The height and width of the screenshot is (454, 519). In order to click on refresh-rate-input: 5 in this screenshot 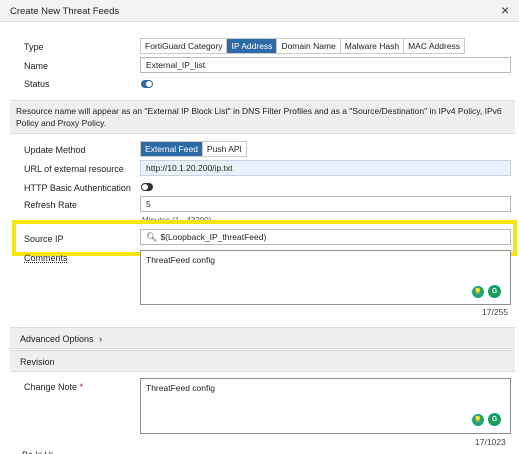, I will do `click(325, 204)`.